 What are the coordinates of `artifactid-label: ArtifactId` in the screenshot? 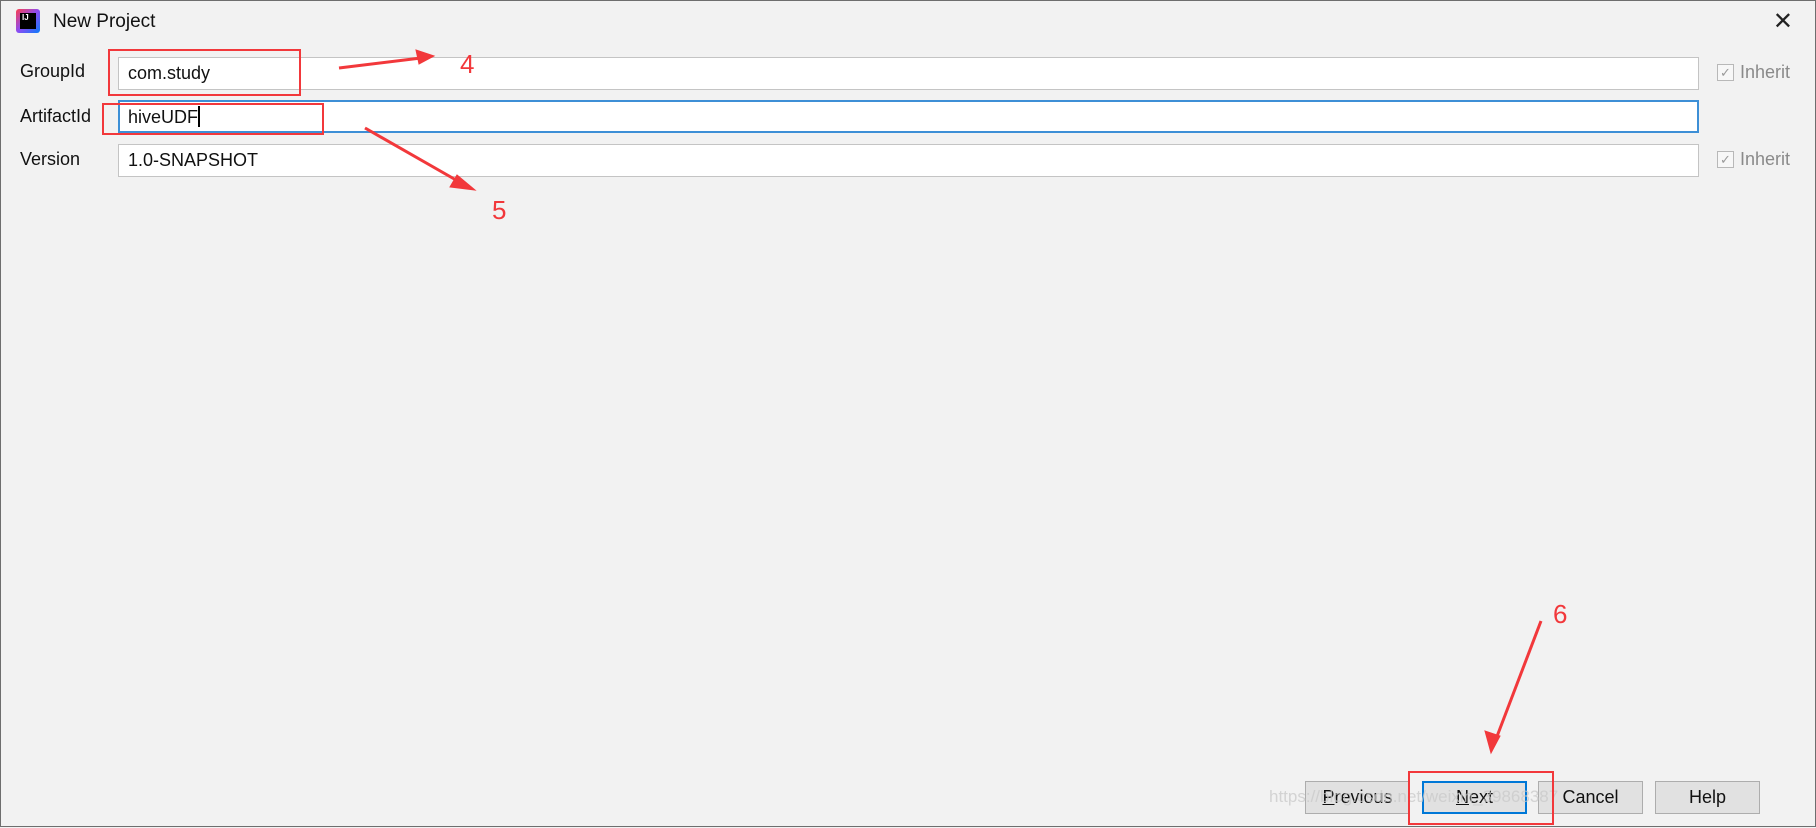 It's located at (56, 116).